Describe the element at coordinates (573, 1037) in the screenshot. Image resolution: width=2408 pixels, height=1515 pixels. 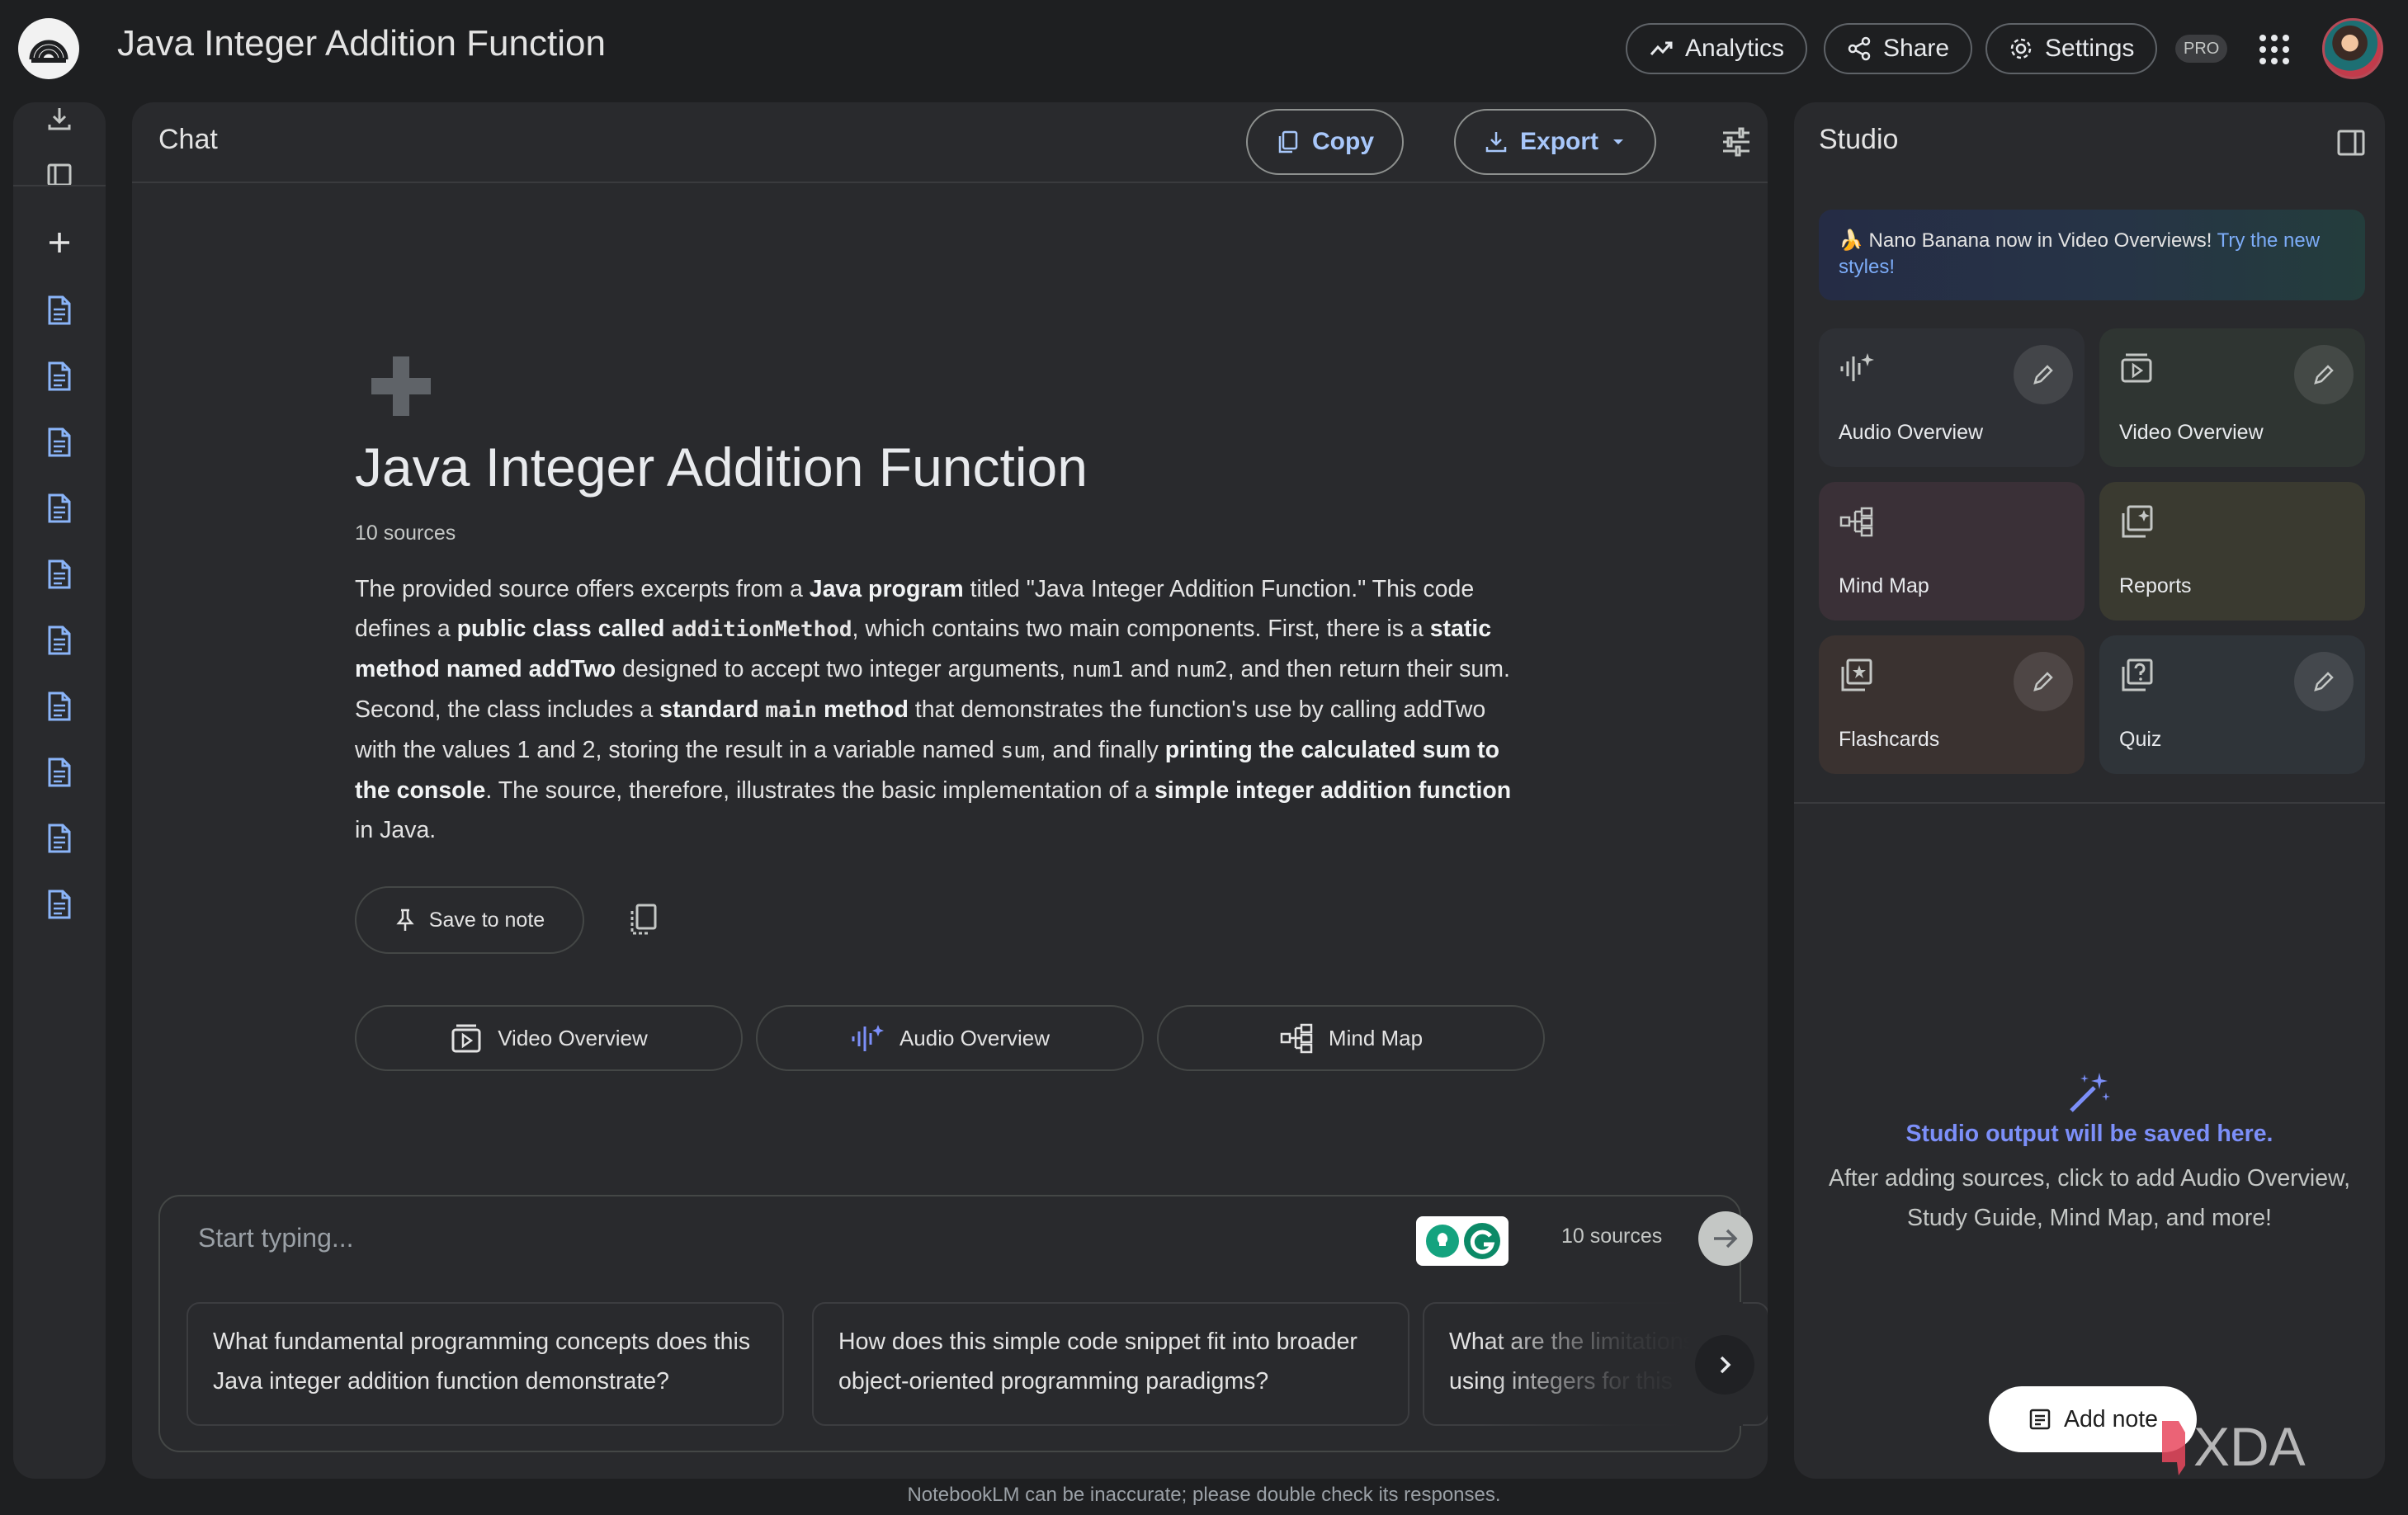
I see `chip-label: Video Overview` at that location.